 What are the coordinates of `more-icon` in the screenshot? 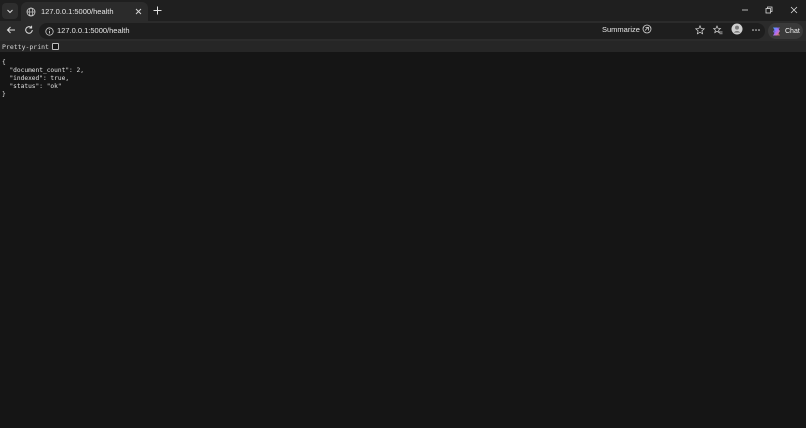 It's located at (756, 31).